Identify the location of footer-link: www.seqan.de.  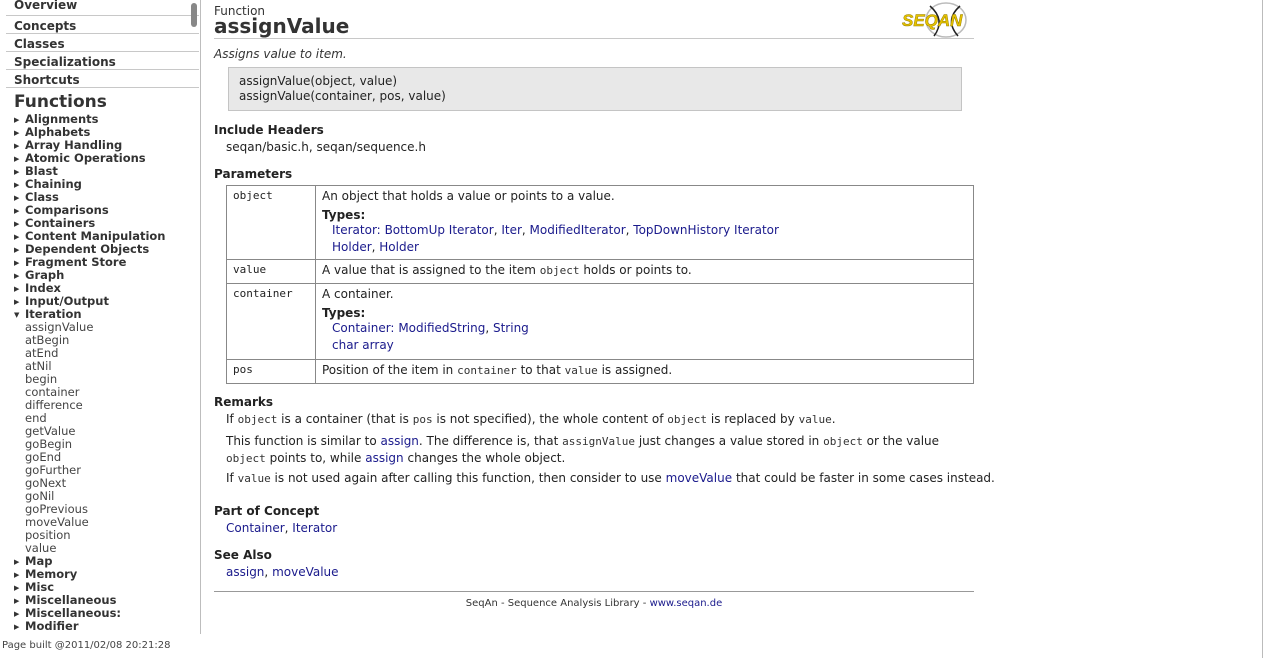
(686, 603).